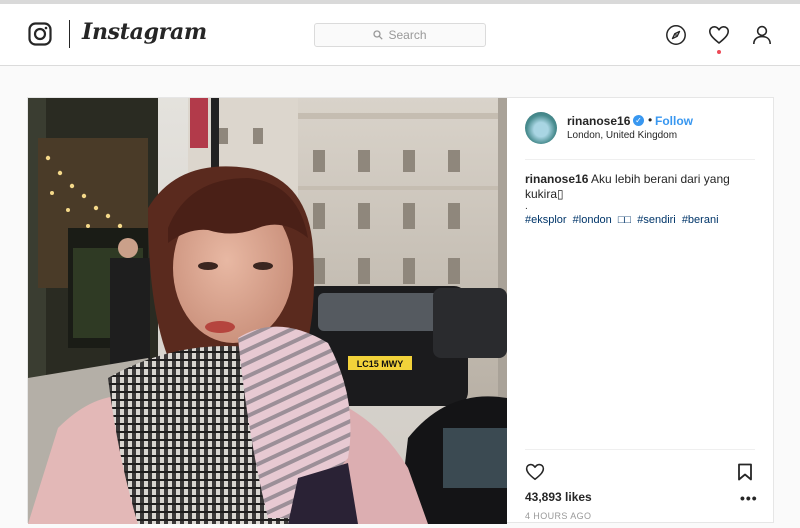 This screenshot has width=800, height=528. I want to click on instagram-wordmark: Instagram, so click(144, 32).